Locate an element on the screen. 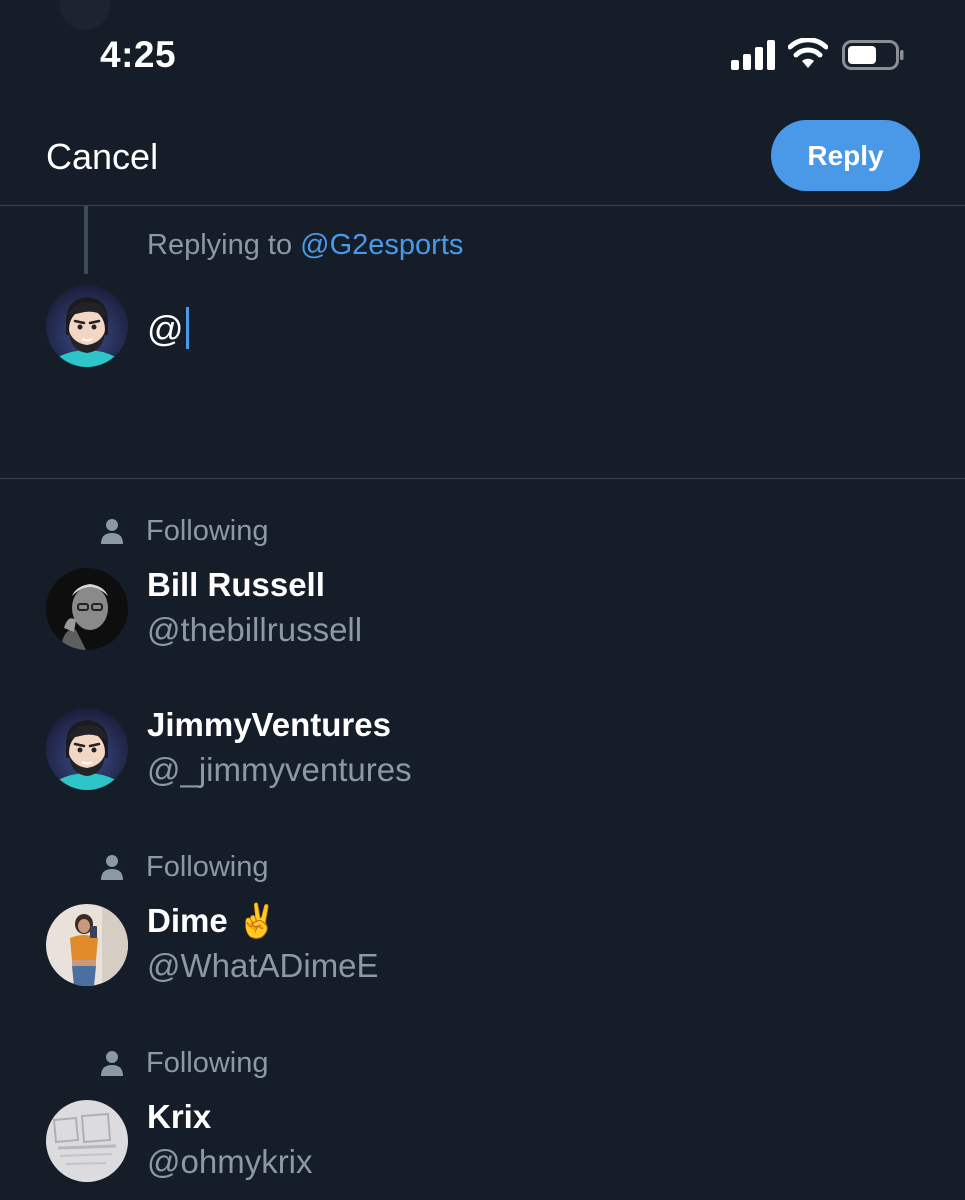 This screenshot has width=965, height=1200. suggestion-name: Dime ✌️ is located at coordinates (212, 921).